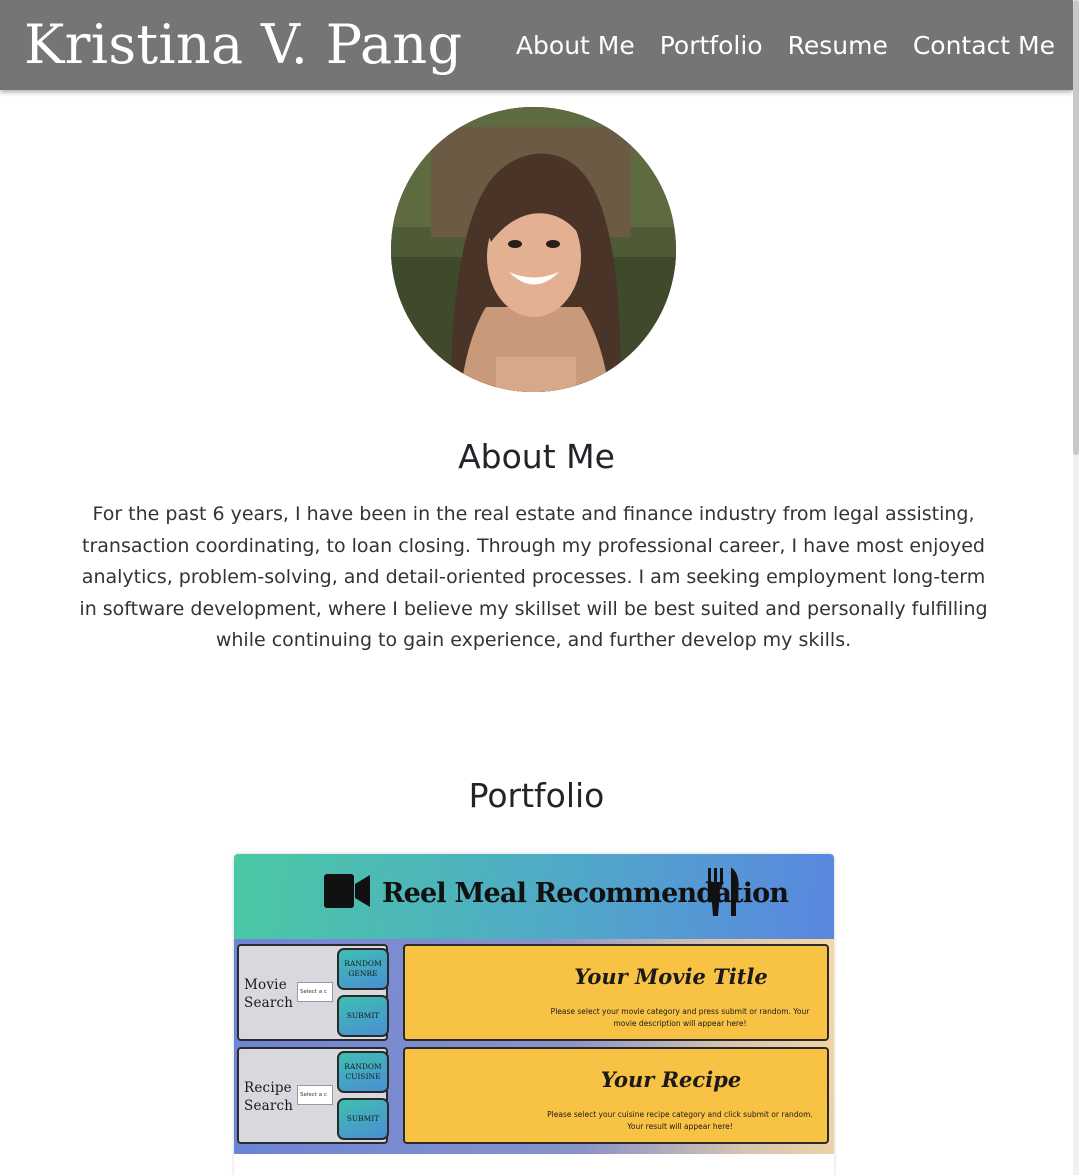 The width and height of the screenshot is (1079, 1175). Describe the element at coordinates (671, 1079) in the screenshot. I see `recipe-result-title: Your Recipe` at that location.